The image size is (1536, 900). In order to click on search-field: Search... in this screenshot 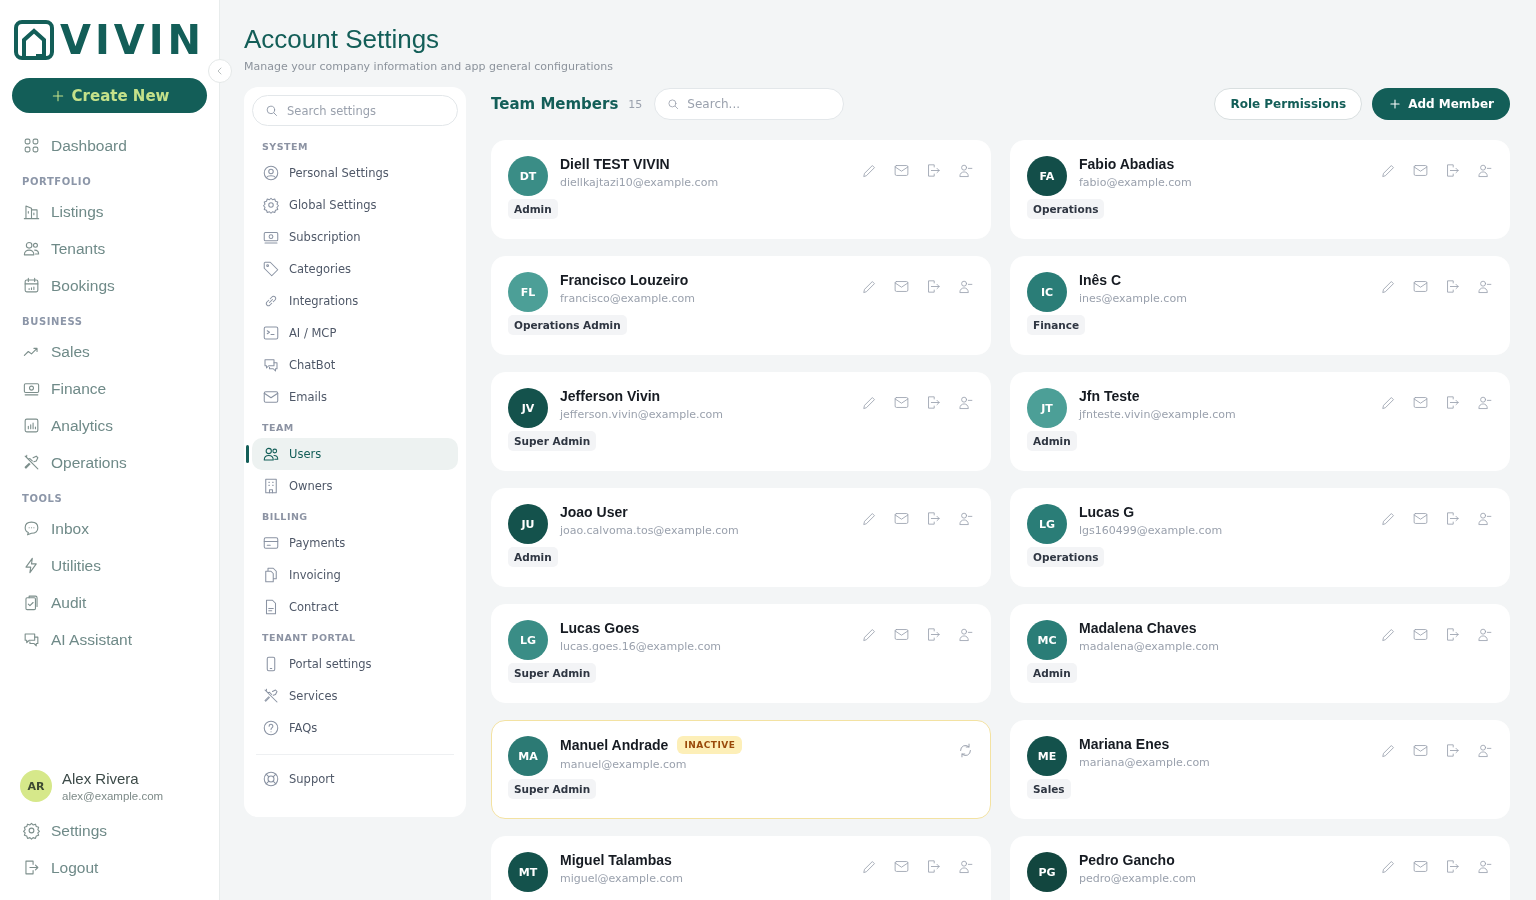, I will do `click(749, 104)`.